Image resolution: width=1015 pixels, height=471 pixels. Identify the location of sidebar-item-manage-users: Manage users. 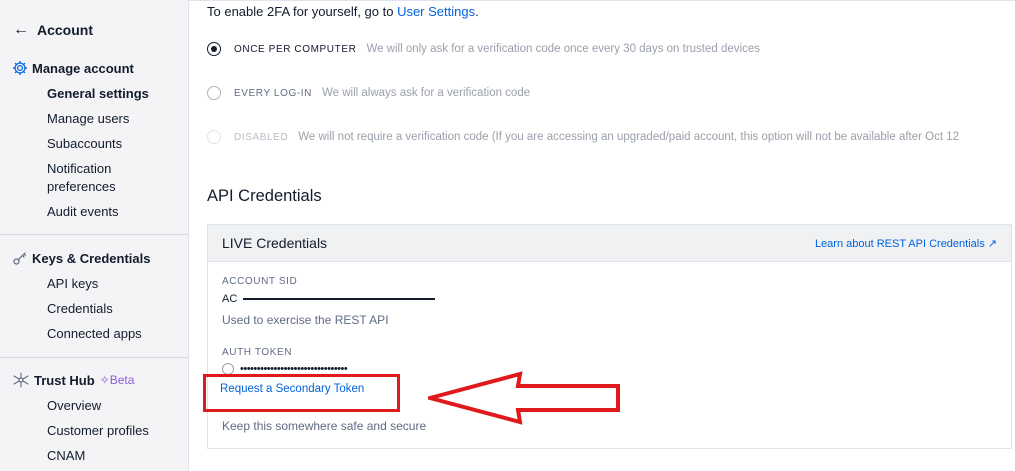
(107, 119).